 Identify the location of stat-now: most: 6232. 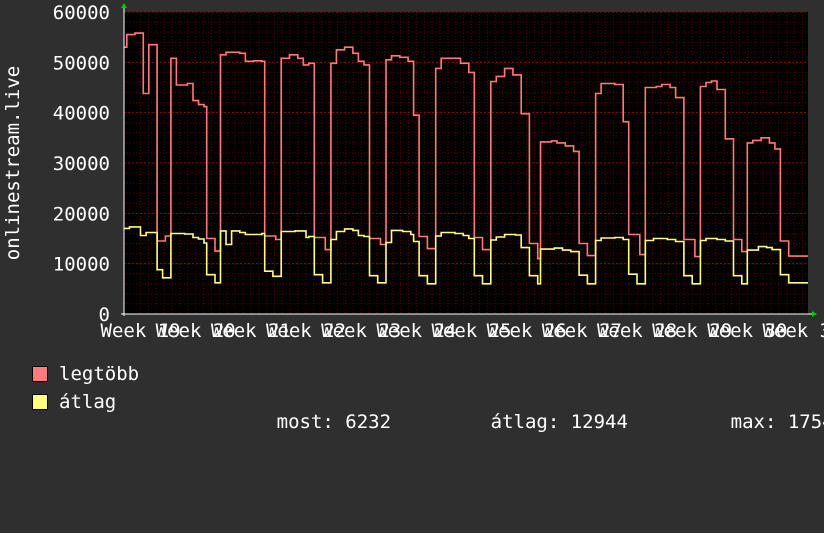
(299, 422).